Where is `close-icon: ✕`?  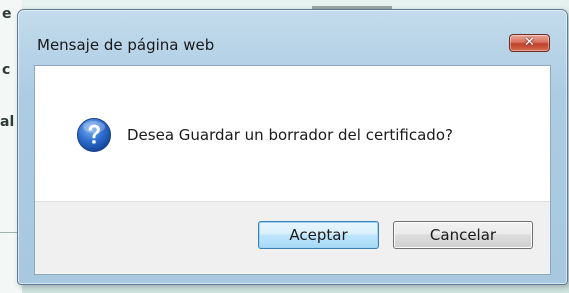 close-icon: ✕ is located at coordinates (529, 42).